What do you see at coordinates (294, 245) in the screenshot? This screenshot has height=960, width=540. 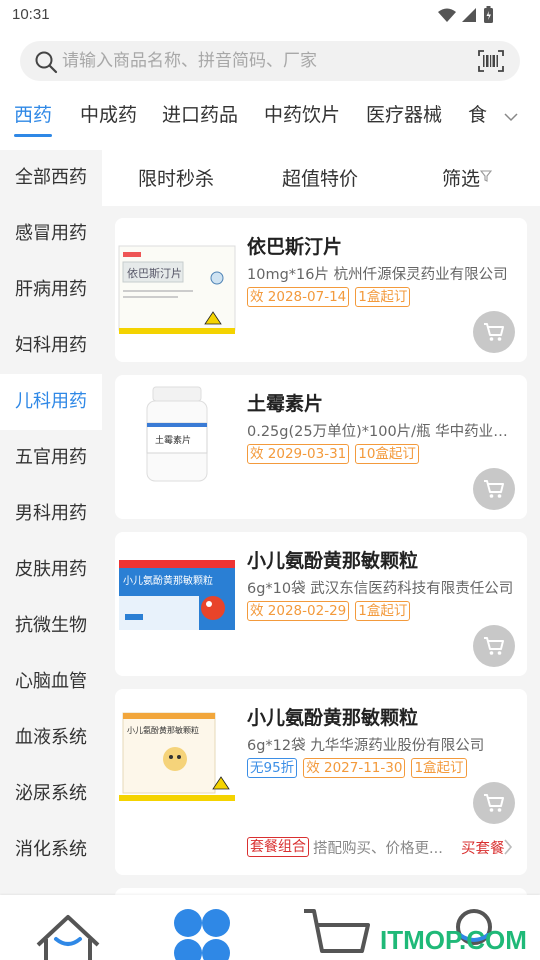 I see `product-name: 依巴斯汀片` at bounding box center [294, 245].